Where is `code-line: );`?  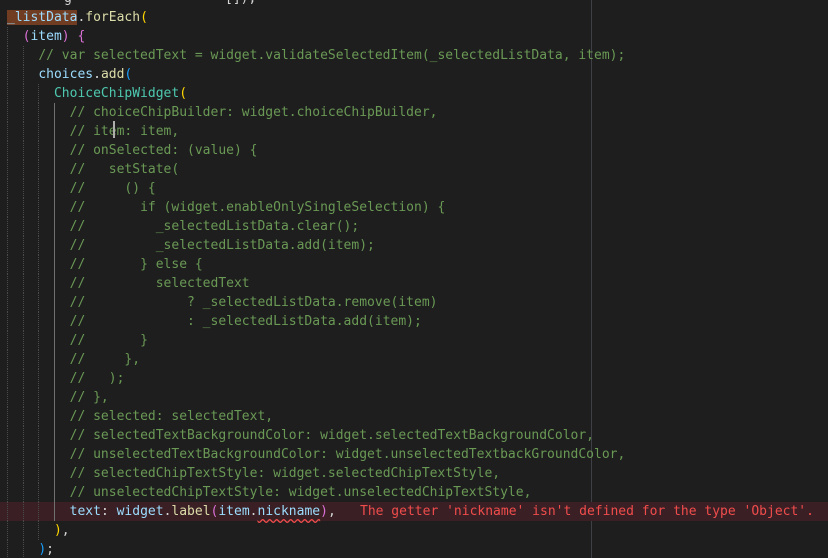
code-line: ); is located at coordinates (414, 549).